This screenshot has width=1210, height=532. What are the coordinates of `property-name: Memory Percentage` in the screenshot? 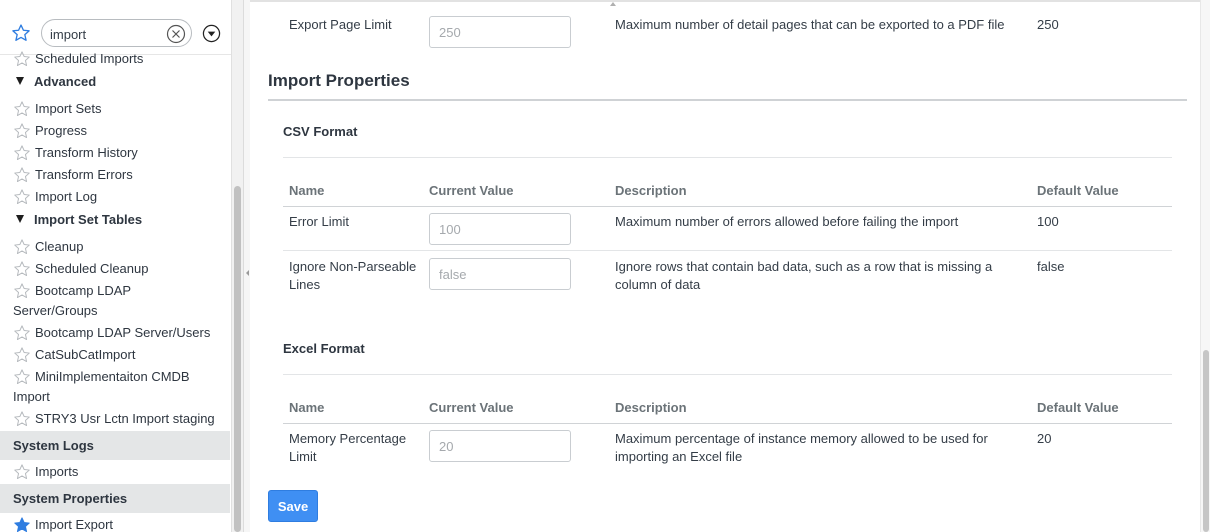 It's located at (348, 438).